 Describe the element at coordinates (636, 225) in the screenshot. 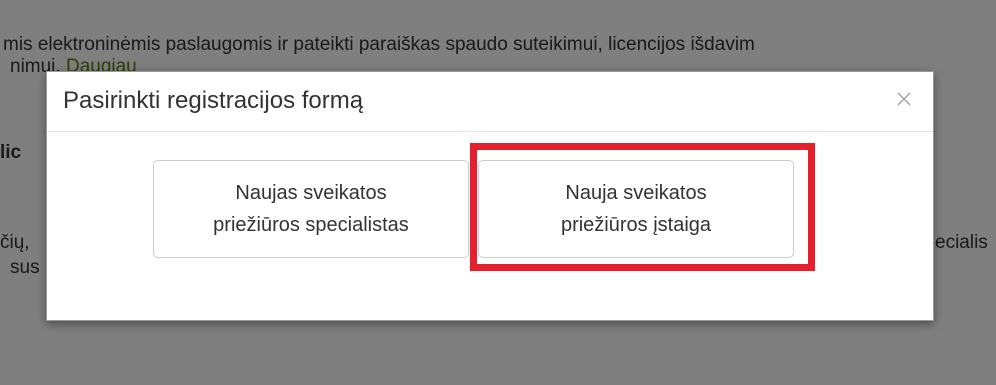

I see `new-institution-label-line2: priežiūros įstaiga` at that location.